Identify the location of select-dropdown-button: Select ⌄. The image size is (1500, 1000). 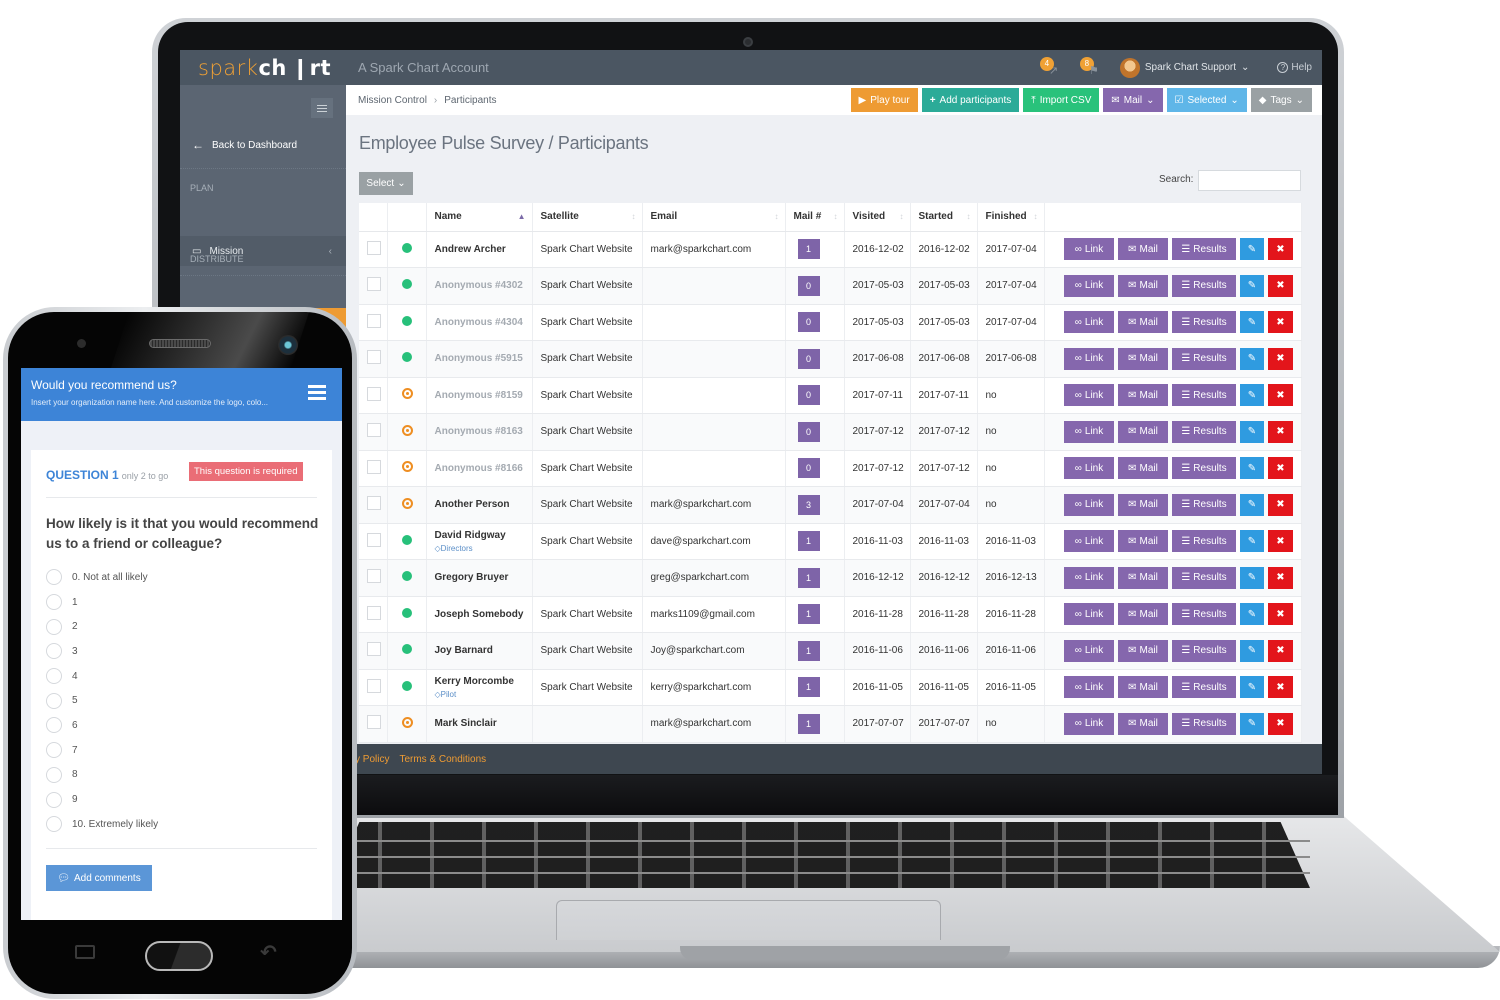
(386, 183).